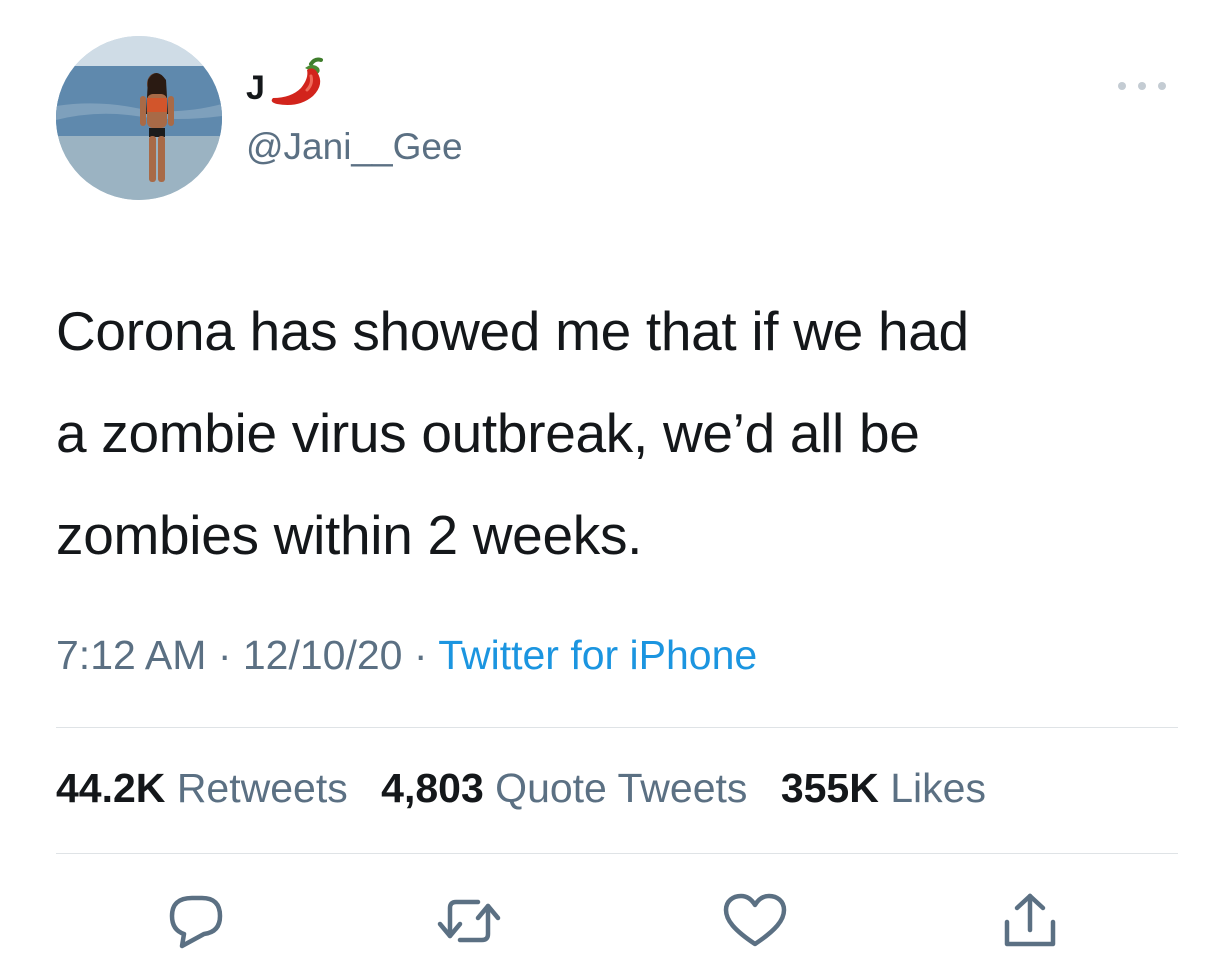 The height and width of the screenshot is (959, 1215). I want to click on share-button, so click(1030, 921).